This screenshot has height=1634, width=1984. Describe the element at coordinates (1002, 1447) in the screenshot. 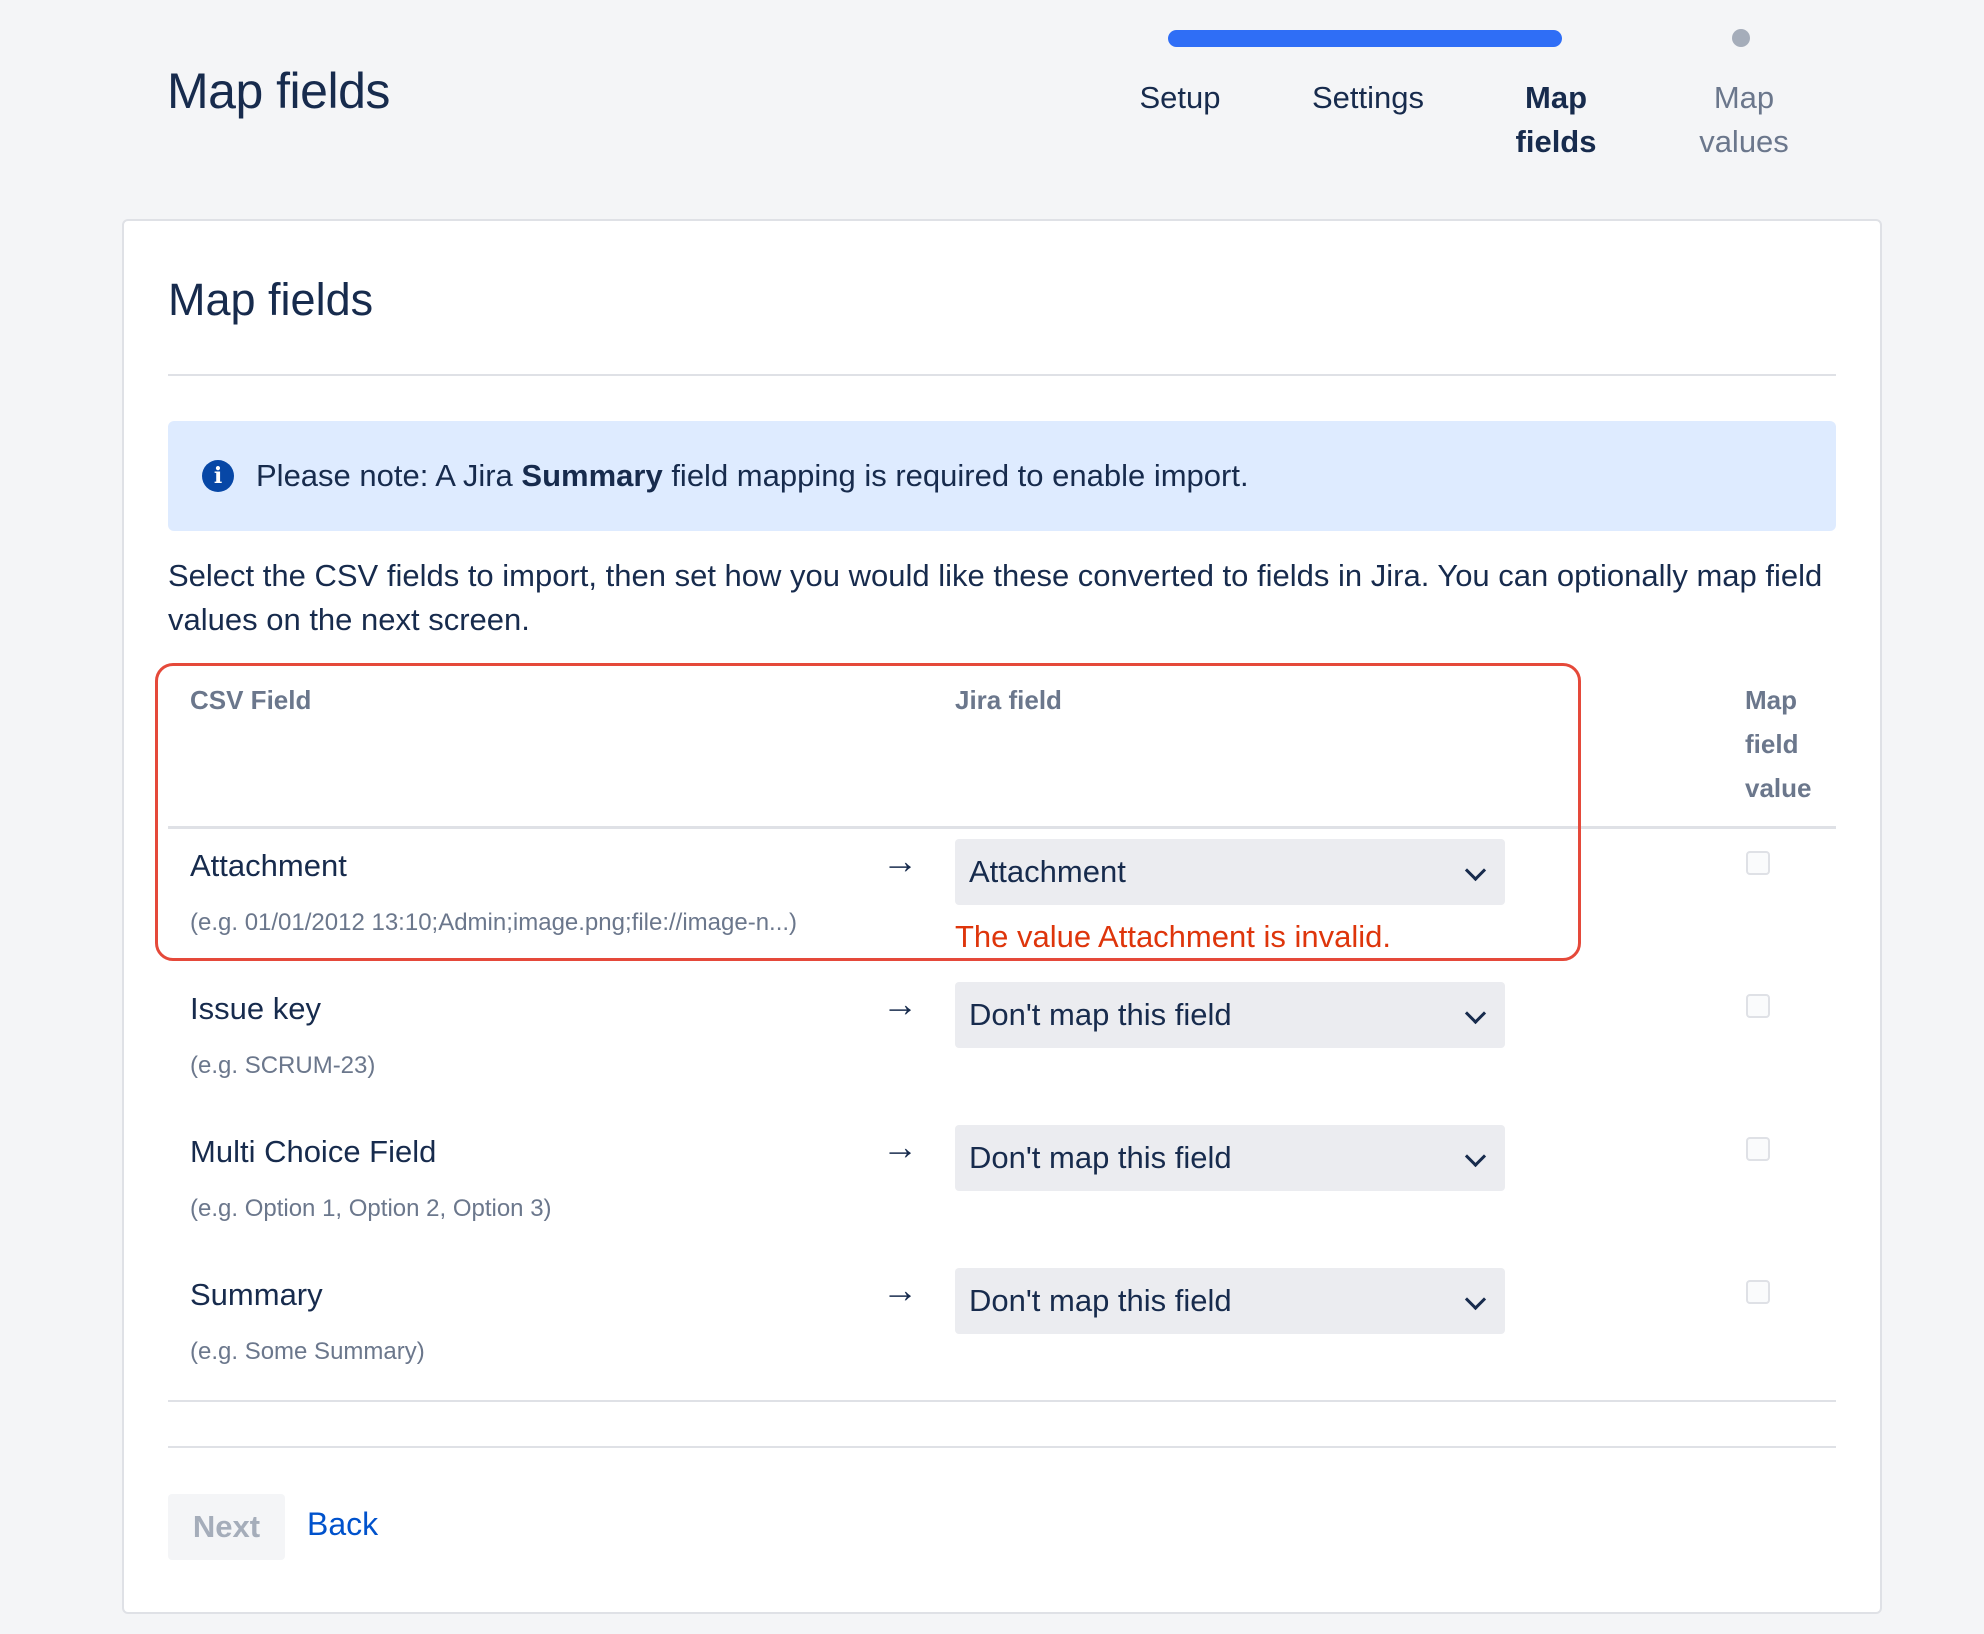

I see `footer-divider` at that location.